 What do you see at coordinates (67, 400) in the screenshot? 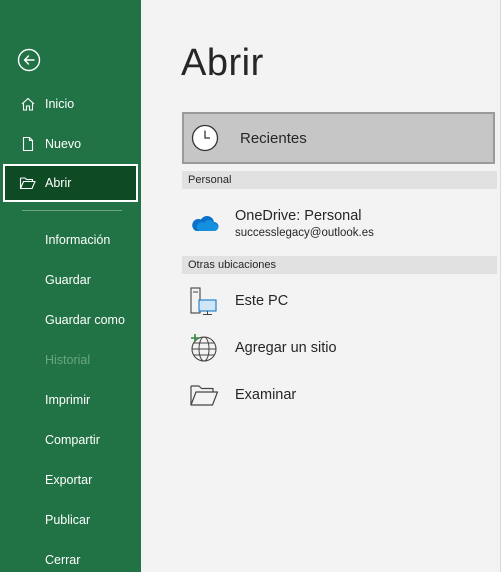
I see `nav-item-imprimir: Imprimir` at bounding box center [67, 400].